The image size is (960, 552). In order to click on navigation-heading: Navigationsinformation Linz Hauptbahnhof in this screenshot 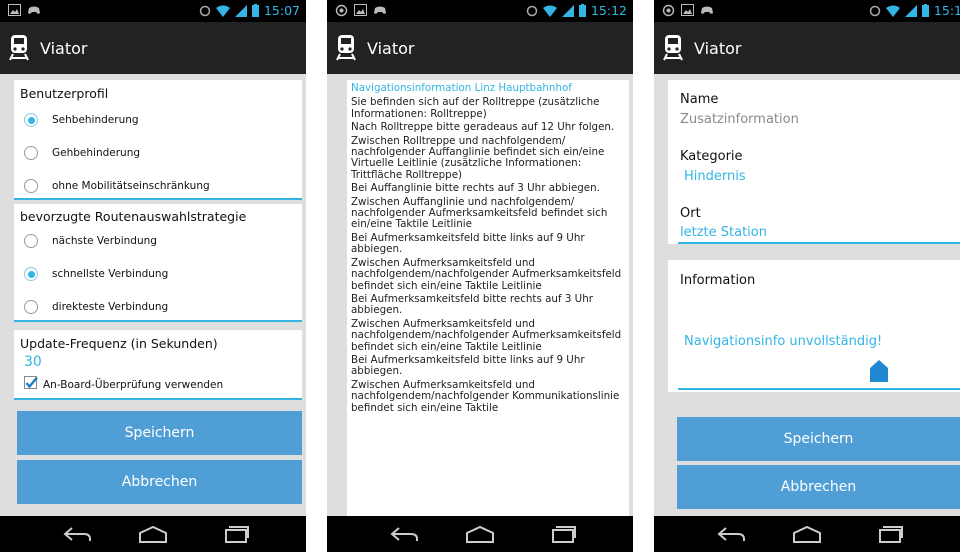, I will do `click(461, 88)`.